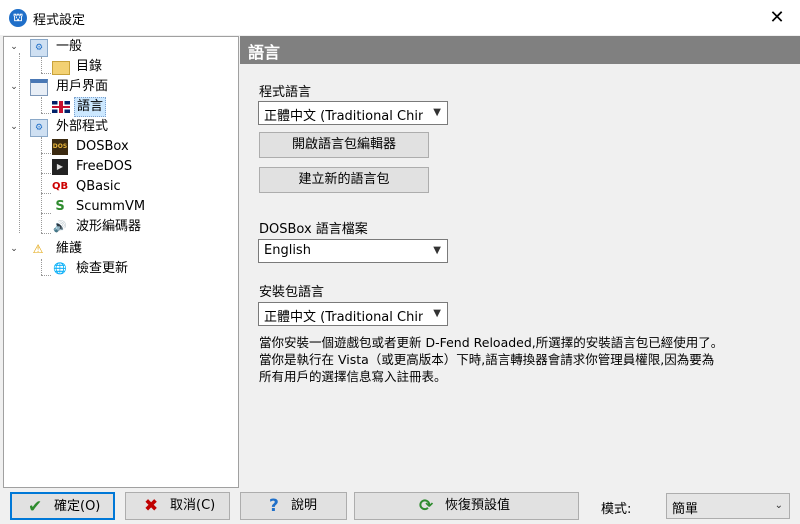  What do you see at coordinates (313, 229) in the screenshot?
I see `dosbox-language-label: DOSBox 語言檔案` at bounding box center [313, 229].